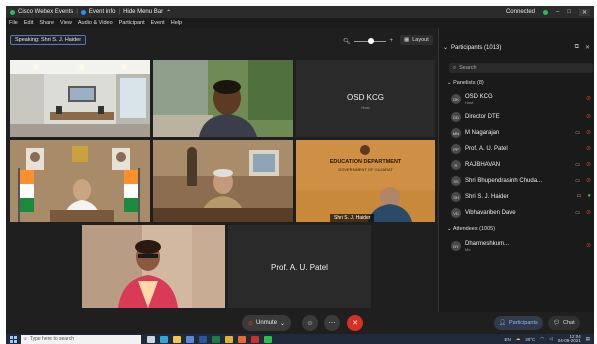 The image size is (597, 344). What do you see at coordinates (569, 12) in the screenshot?
I see `maximize-button: □` at bounding box center [569, 12].